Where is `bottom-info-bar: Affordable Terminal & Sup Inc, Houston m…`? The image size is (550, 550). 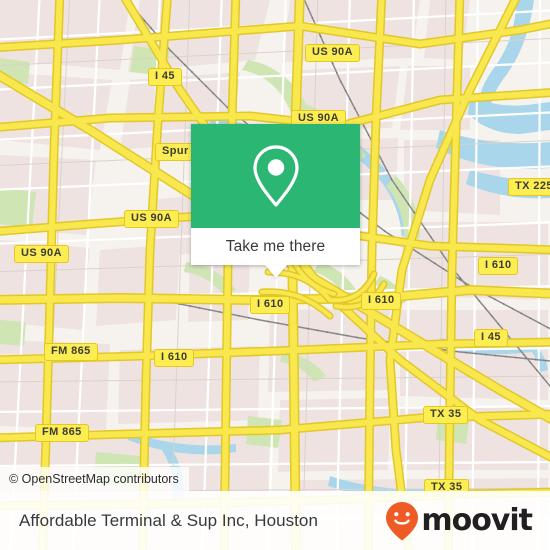 bottom-info-bar: Affordable Terminal & Sup Inc, Houston m… is located at coordinates (275, 520).